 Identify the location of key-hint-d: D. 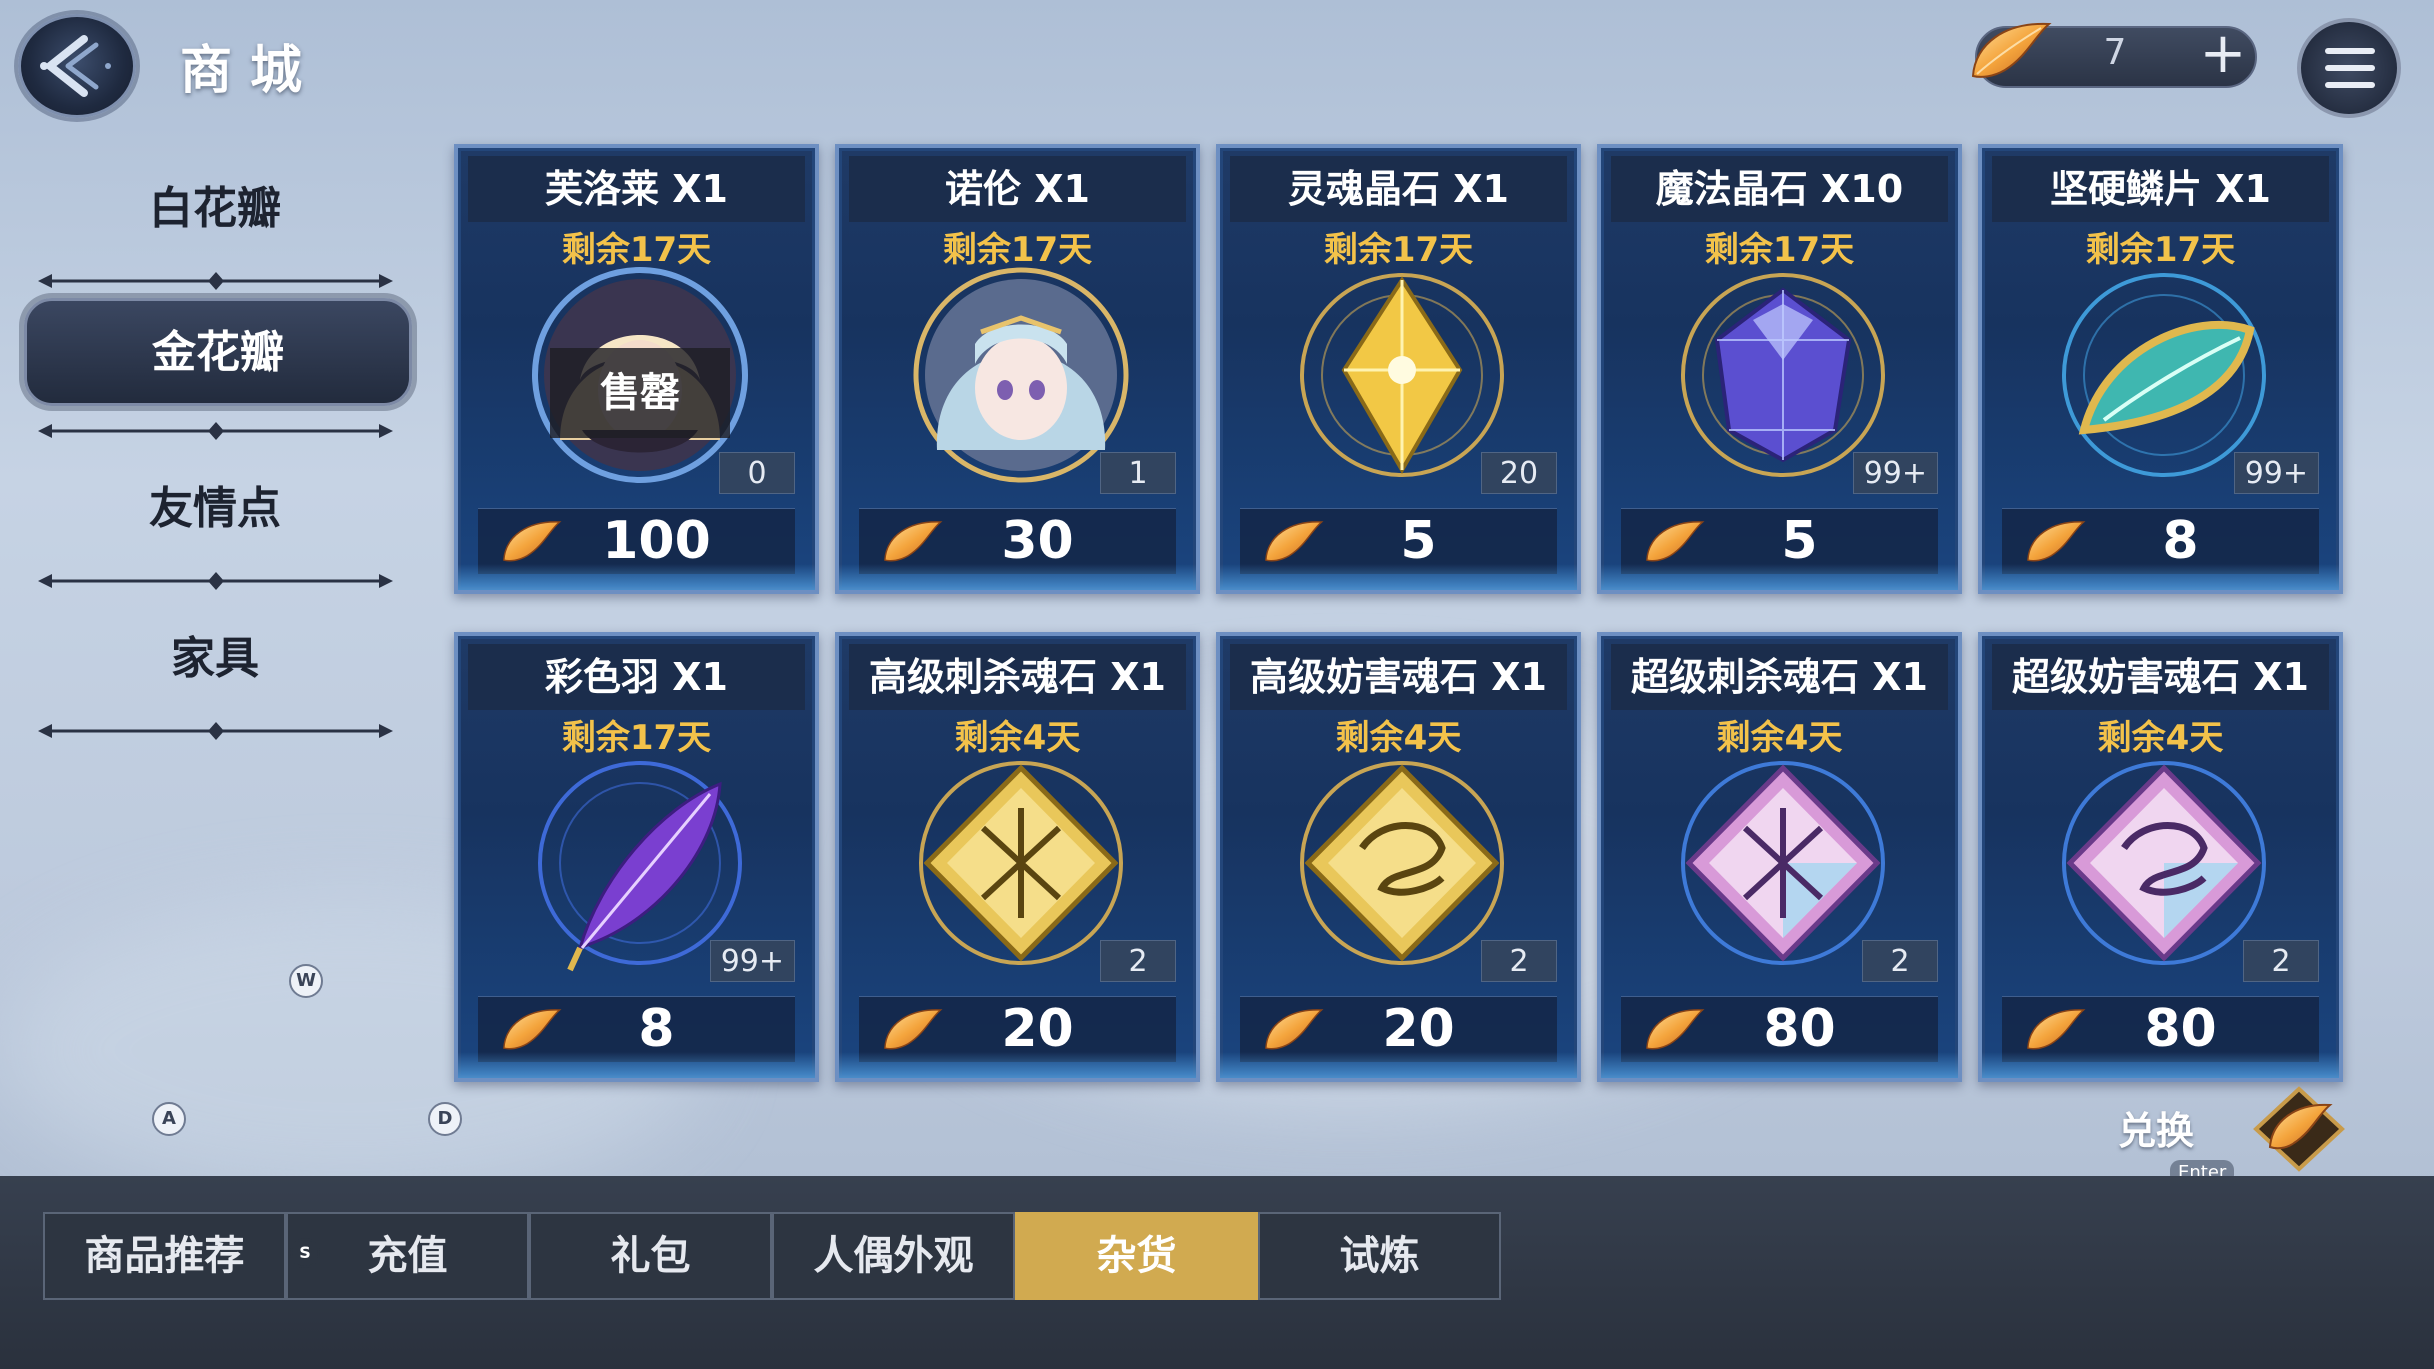
(445, 1119).